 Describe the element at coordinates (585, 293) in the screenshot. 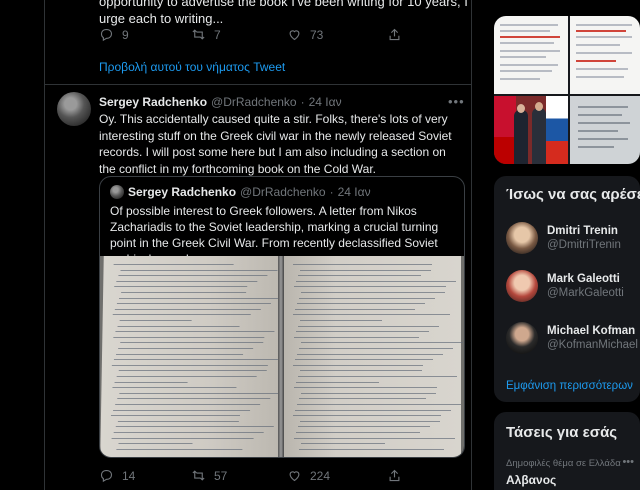

I see `suggestion-handle: @MarkGaleotti` at that location.